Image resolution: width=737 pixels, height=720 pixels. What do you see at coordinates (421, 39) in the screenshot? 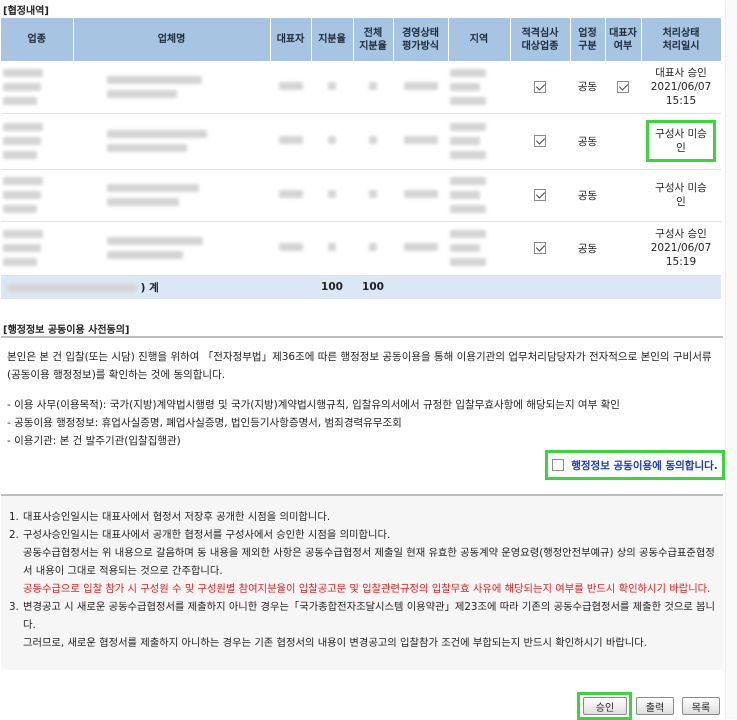
I see `col-header-evaluation: 경영상태 평가방식` at bounding box center [421, 39].